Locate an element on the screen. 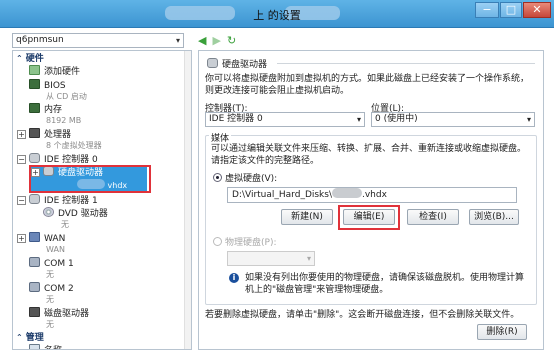 Image resolution: width=554 pixels, height=350 pixels. com2-subtitle: 无 is located at coordinates (50, 299).